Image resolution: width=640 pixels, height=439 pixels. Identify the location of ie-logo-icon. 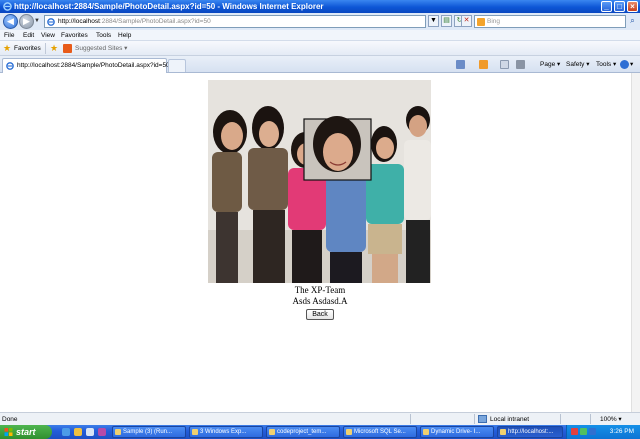
(7, 6).